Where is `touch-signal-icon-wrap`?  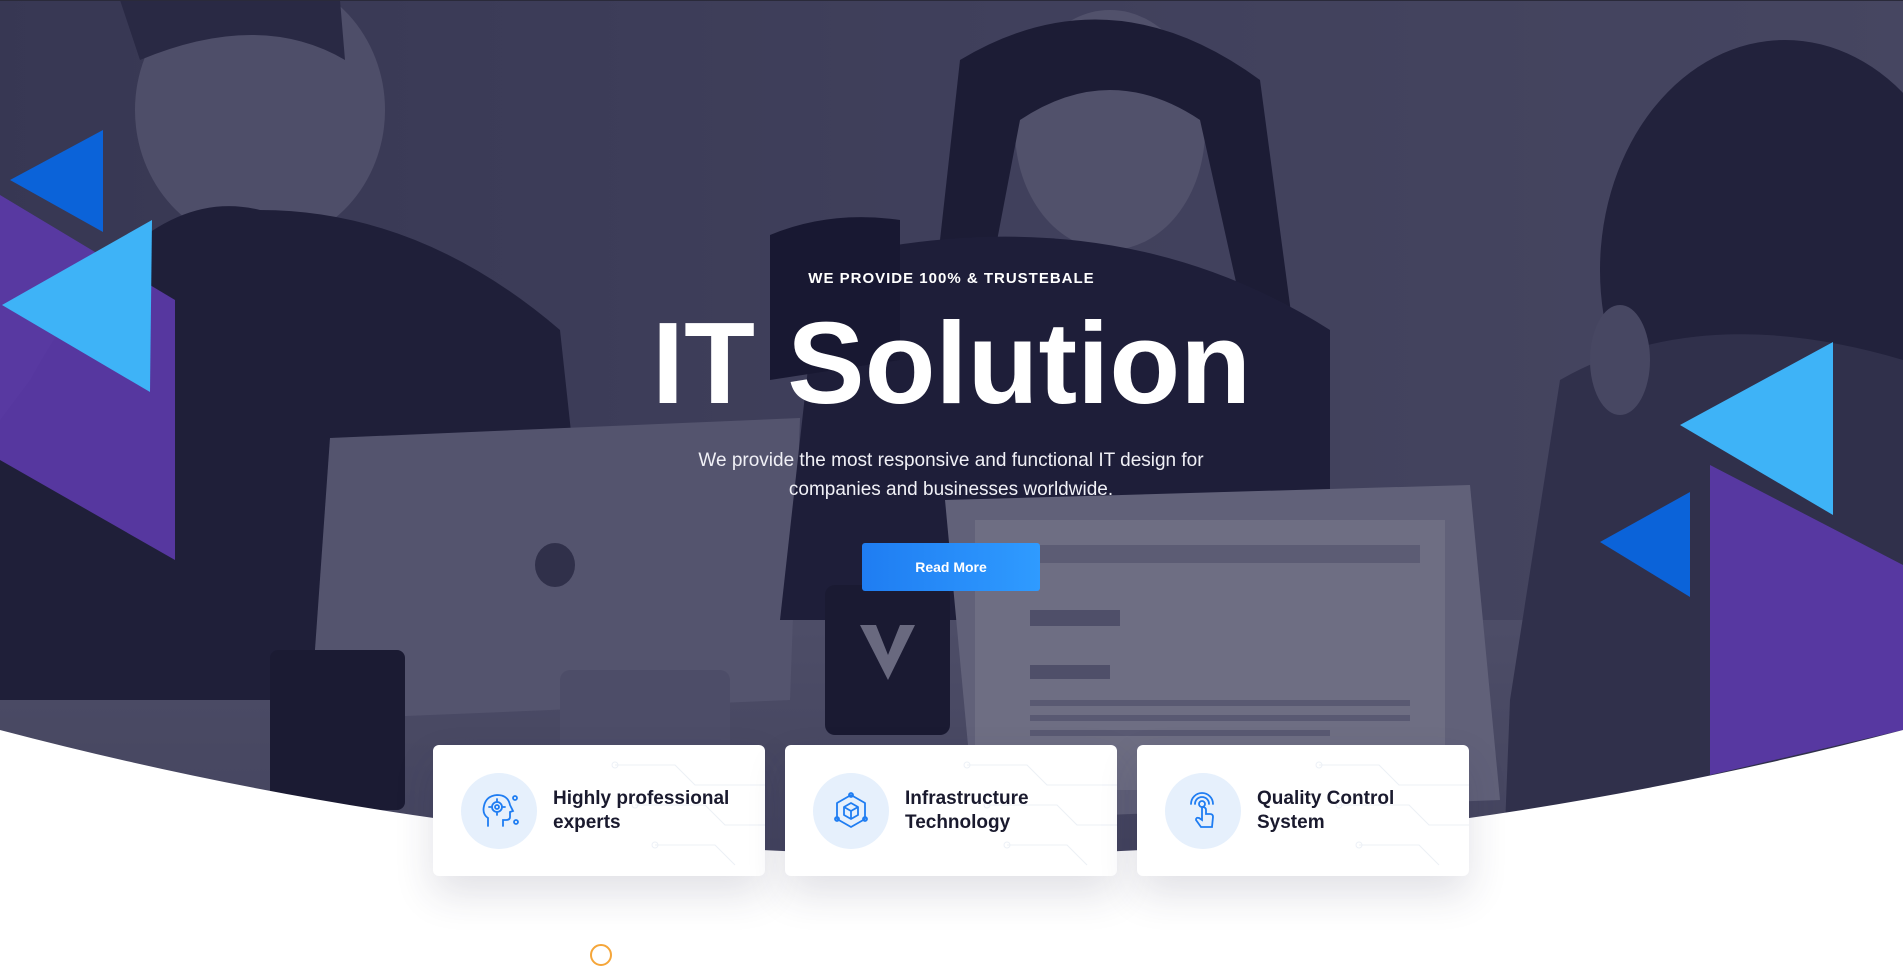 touch-signal-icon-wrap is located at coordinates (1203, 811).